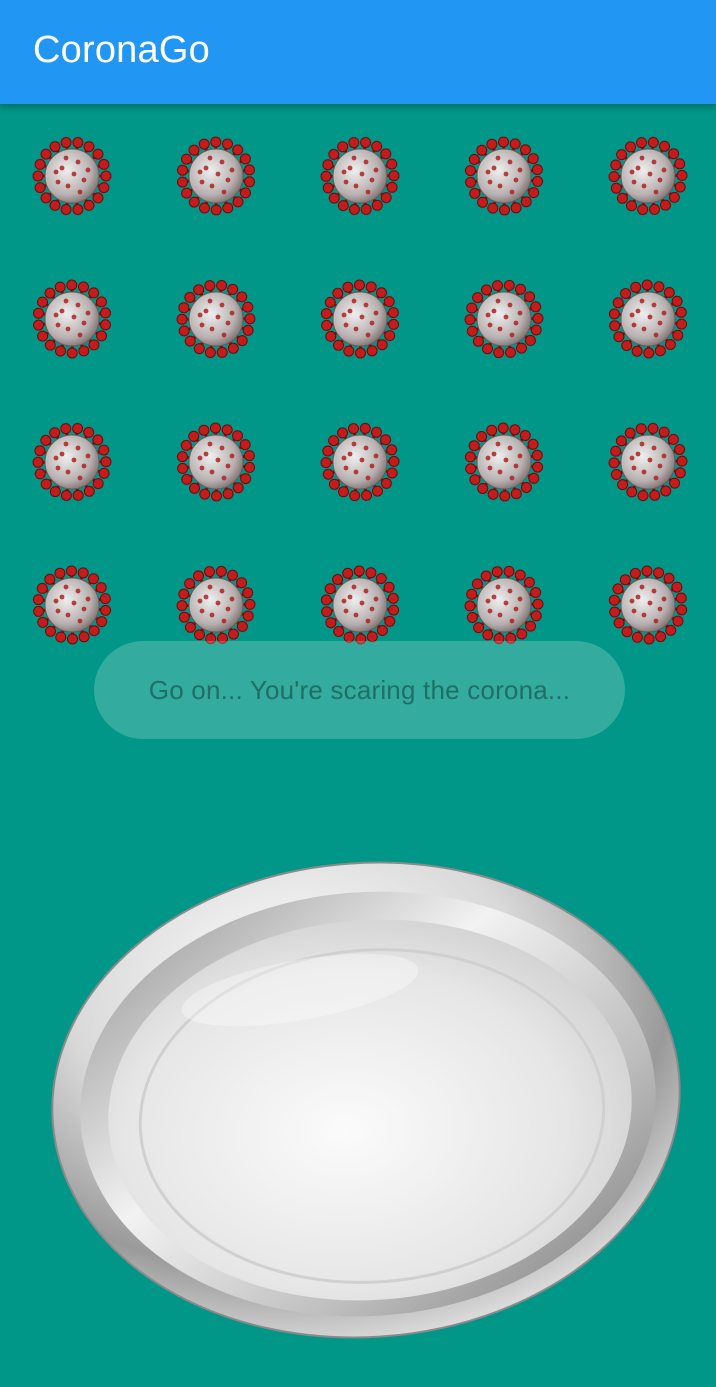 This screenshot has height=1387, width=716. Describe the element at coordinates (121, 50) in the screenshot. I see `app-title: CoronaGo` at that location.